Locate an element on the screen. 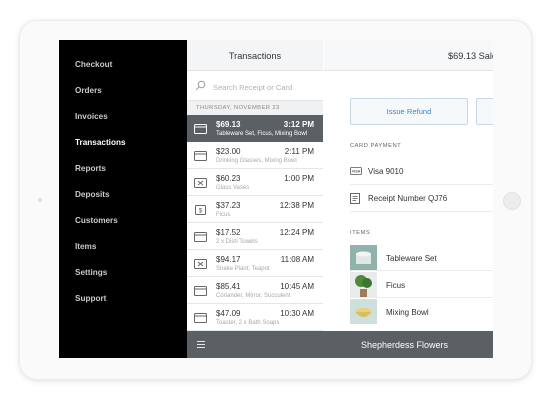 This screenshot has width=552, height=400. item-name: Ficus is located at coordinates (396, 285).